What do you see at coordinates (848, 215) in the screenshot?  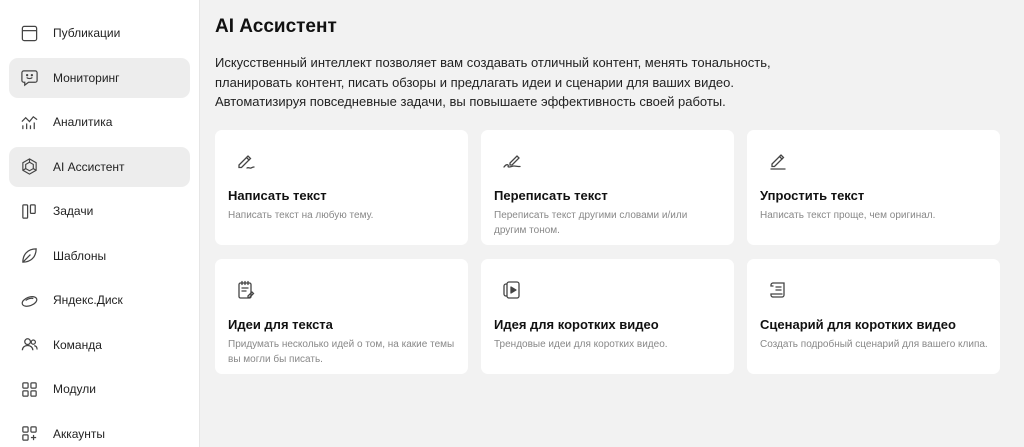 I see `card-subtitle: Написать текст проще, чем оригинал.` at bounding box center [848, 215].